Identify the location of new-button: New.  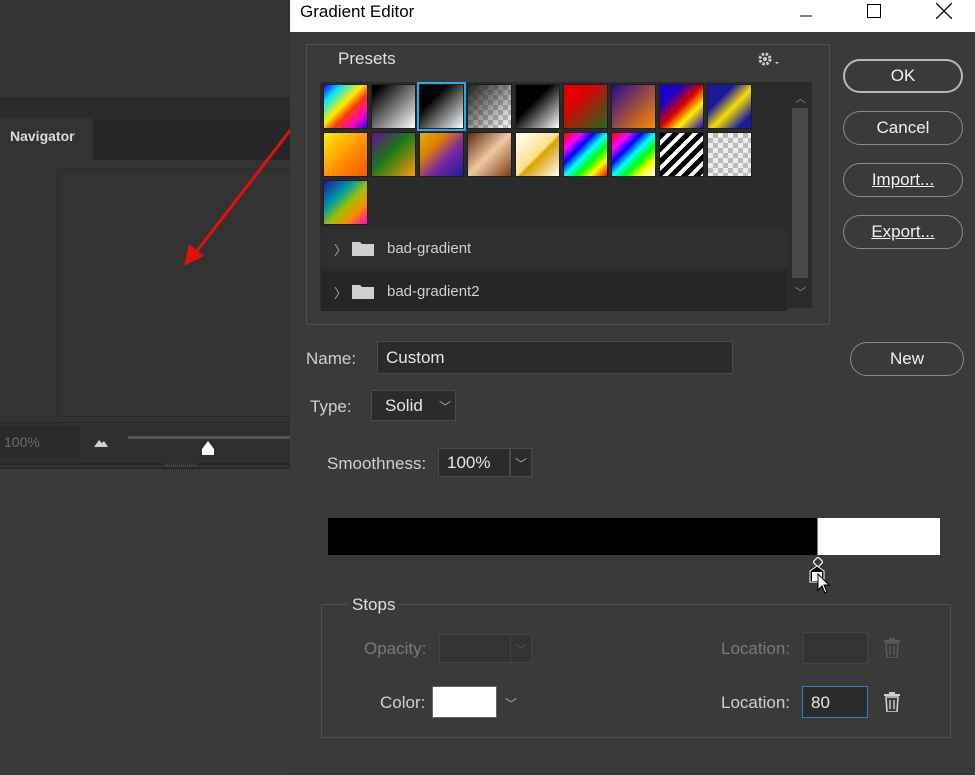
(907, 359).